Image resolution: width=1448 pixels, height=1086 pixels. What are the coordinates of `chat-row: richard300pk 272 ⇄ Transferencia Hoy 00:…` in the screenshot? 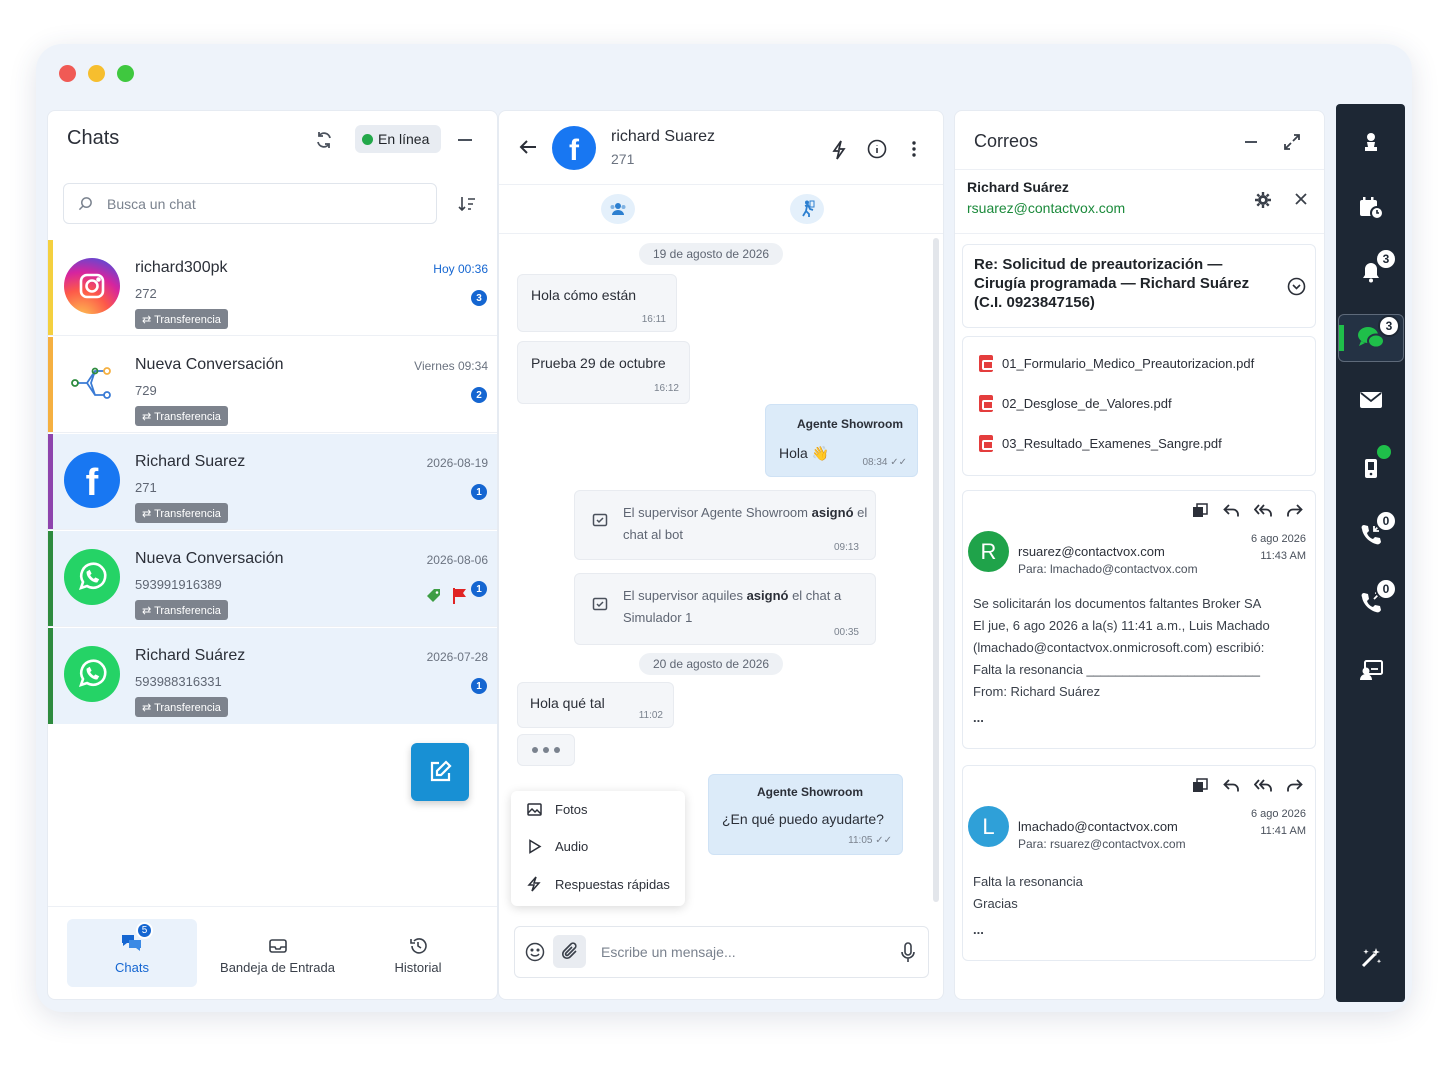 It's located at (272, 288).